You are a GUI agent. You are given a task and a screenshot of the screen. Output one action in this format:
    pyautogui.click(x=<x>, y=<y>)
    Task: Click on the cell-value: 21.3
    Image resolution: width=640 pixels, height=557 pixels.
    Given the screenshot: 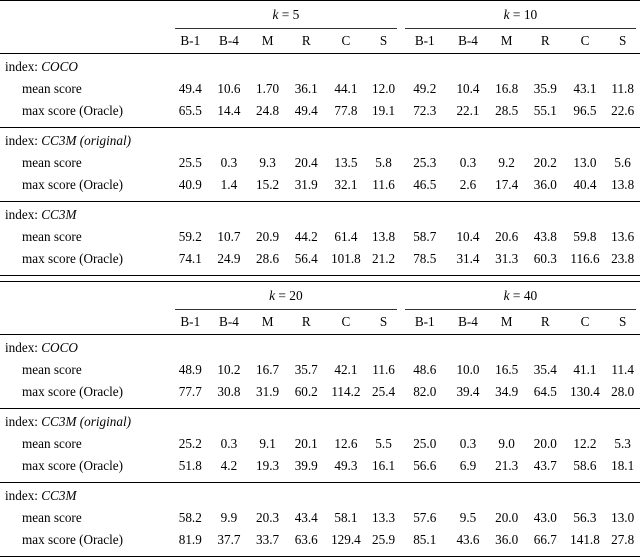 What is the action you would take?
    pyautogui.click(x=506, y=466)
    